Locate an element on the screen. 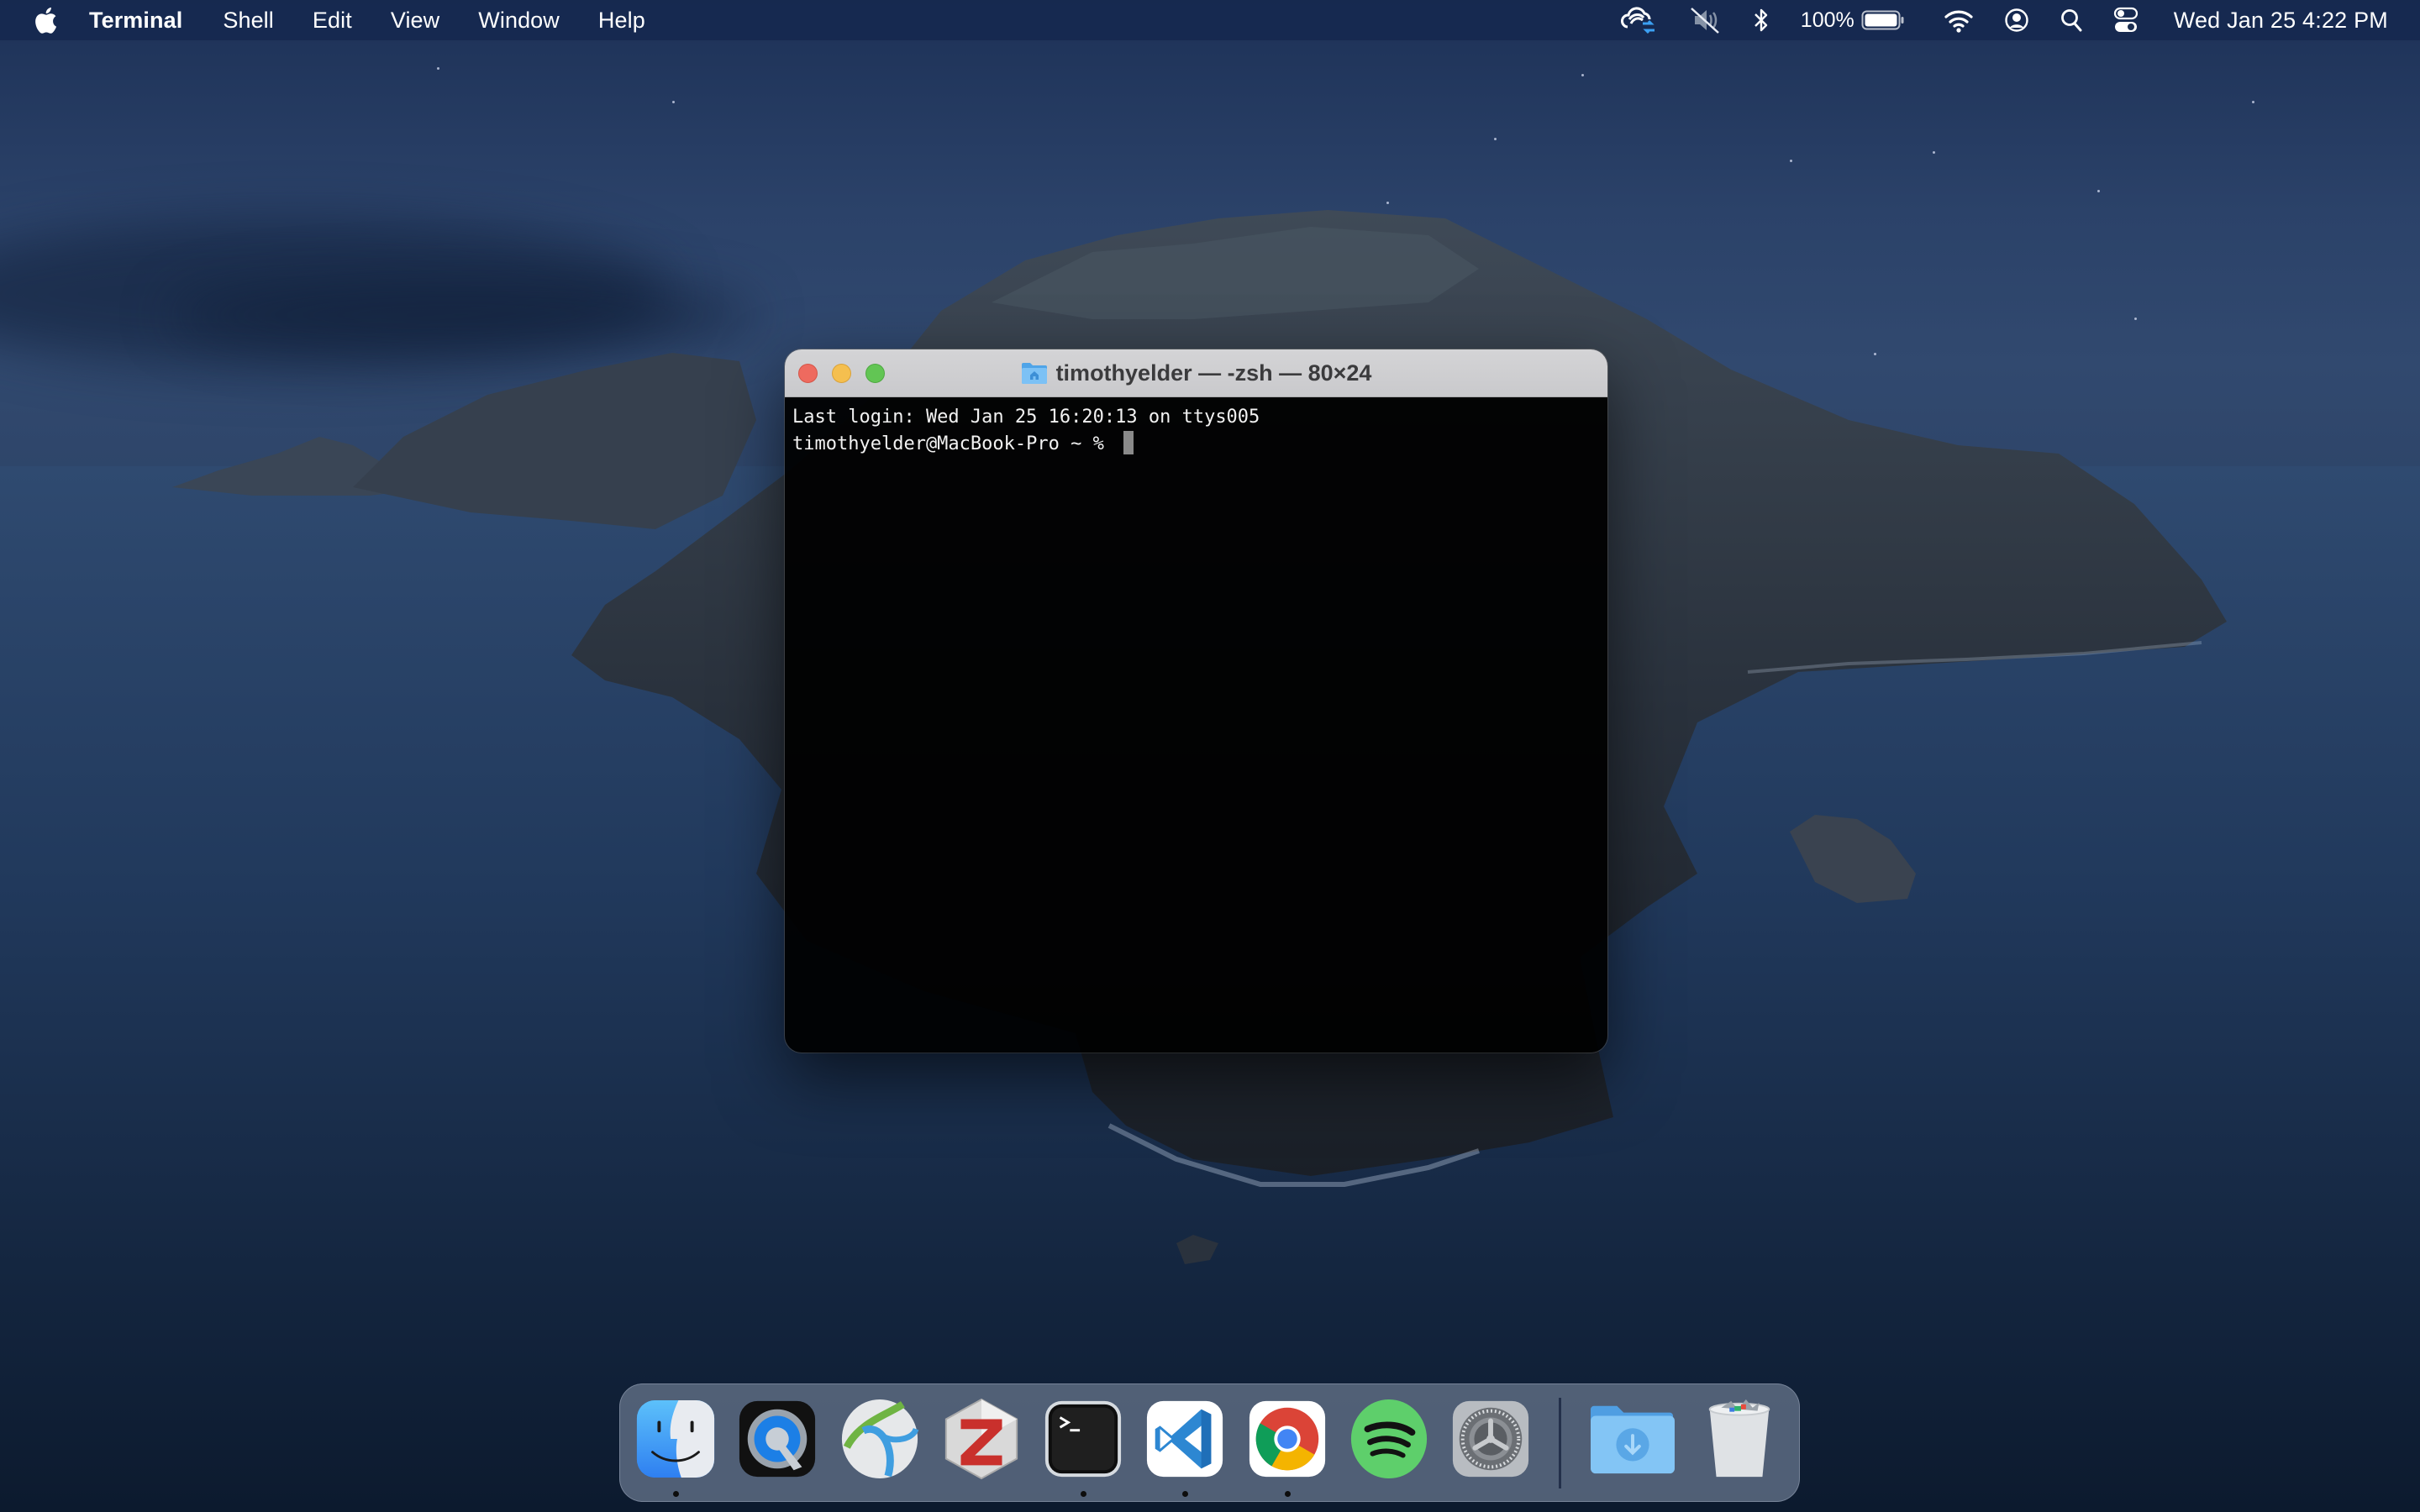 The height and width of the screenshot is (1512, 2420). menu-window: Window is located at coordinates (519, 21).